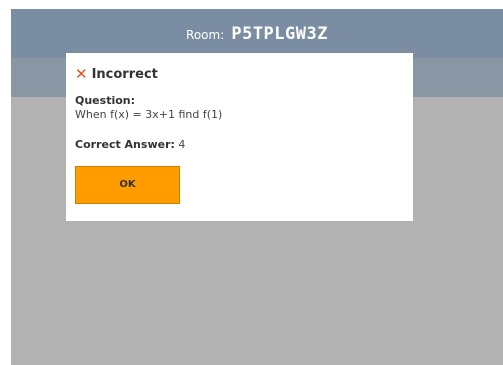 The width and height of the screenshot is (503, 365). What do you see at coordinates (205, 35) in the screenshot?
I see `room-label: Room:` at bounding box center [205, 35].